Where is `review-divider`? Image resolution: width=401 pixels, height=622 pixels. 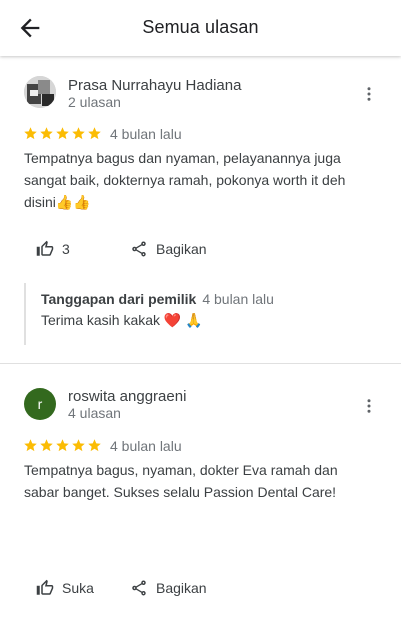 review-divider is located at coordinates (200, 363).